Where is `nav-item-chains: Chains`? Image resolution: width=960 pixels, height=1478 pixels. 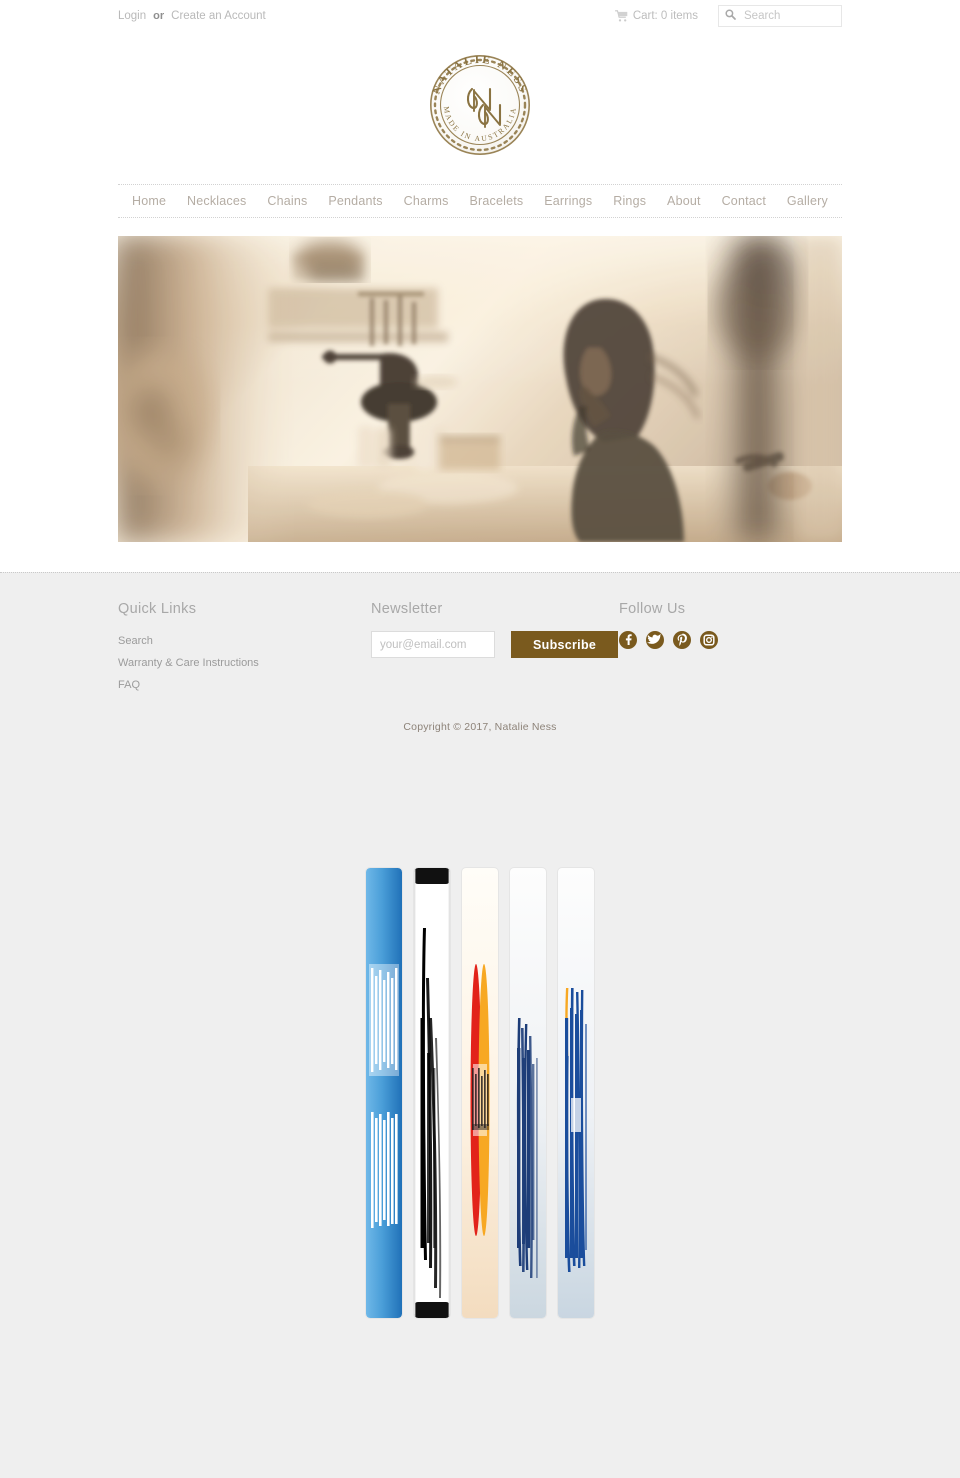 nav-item-chains: Chains is located at coordinates (287, 201).